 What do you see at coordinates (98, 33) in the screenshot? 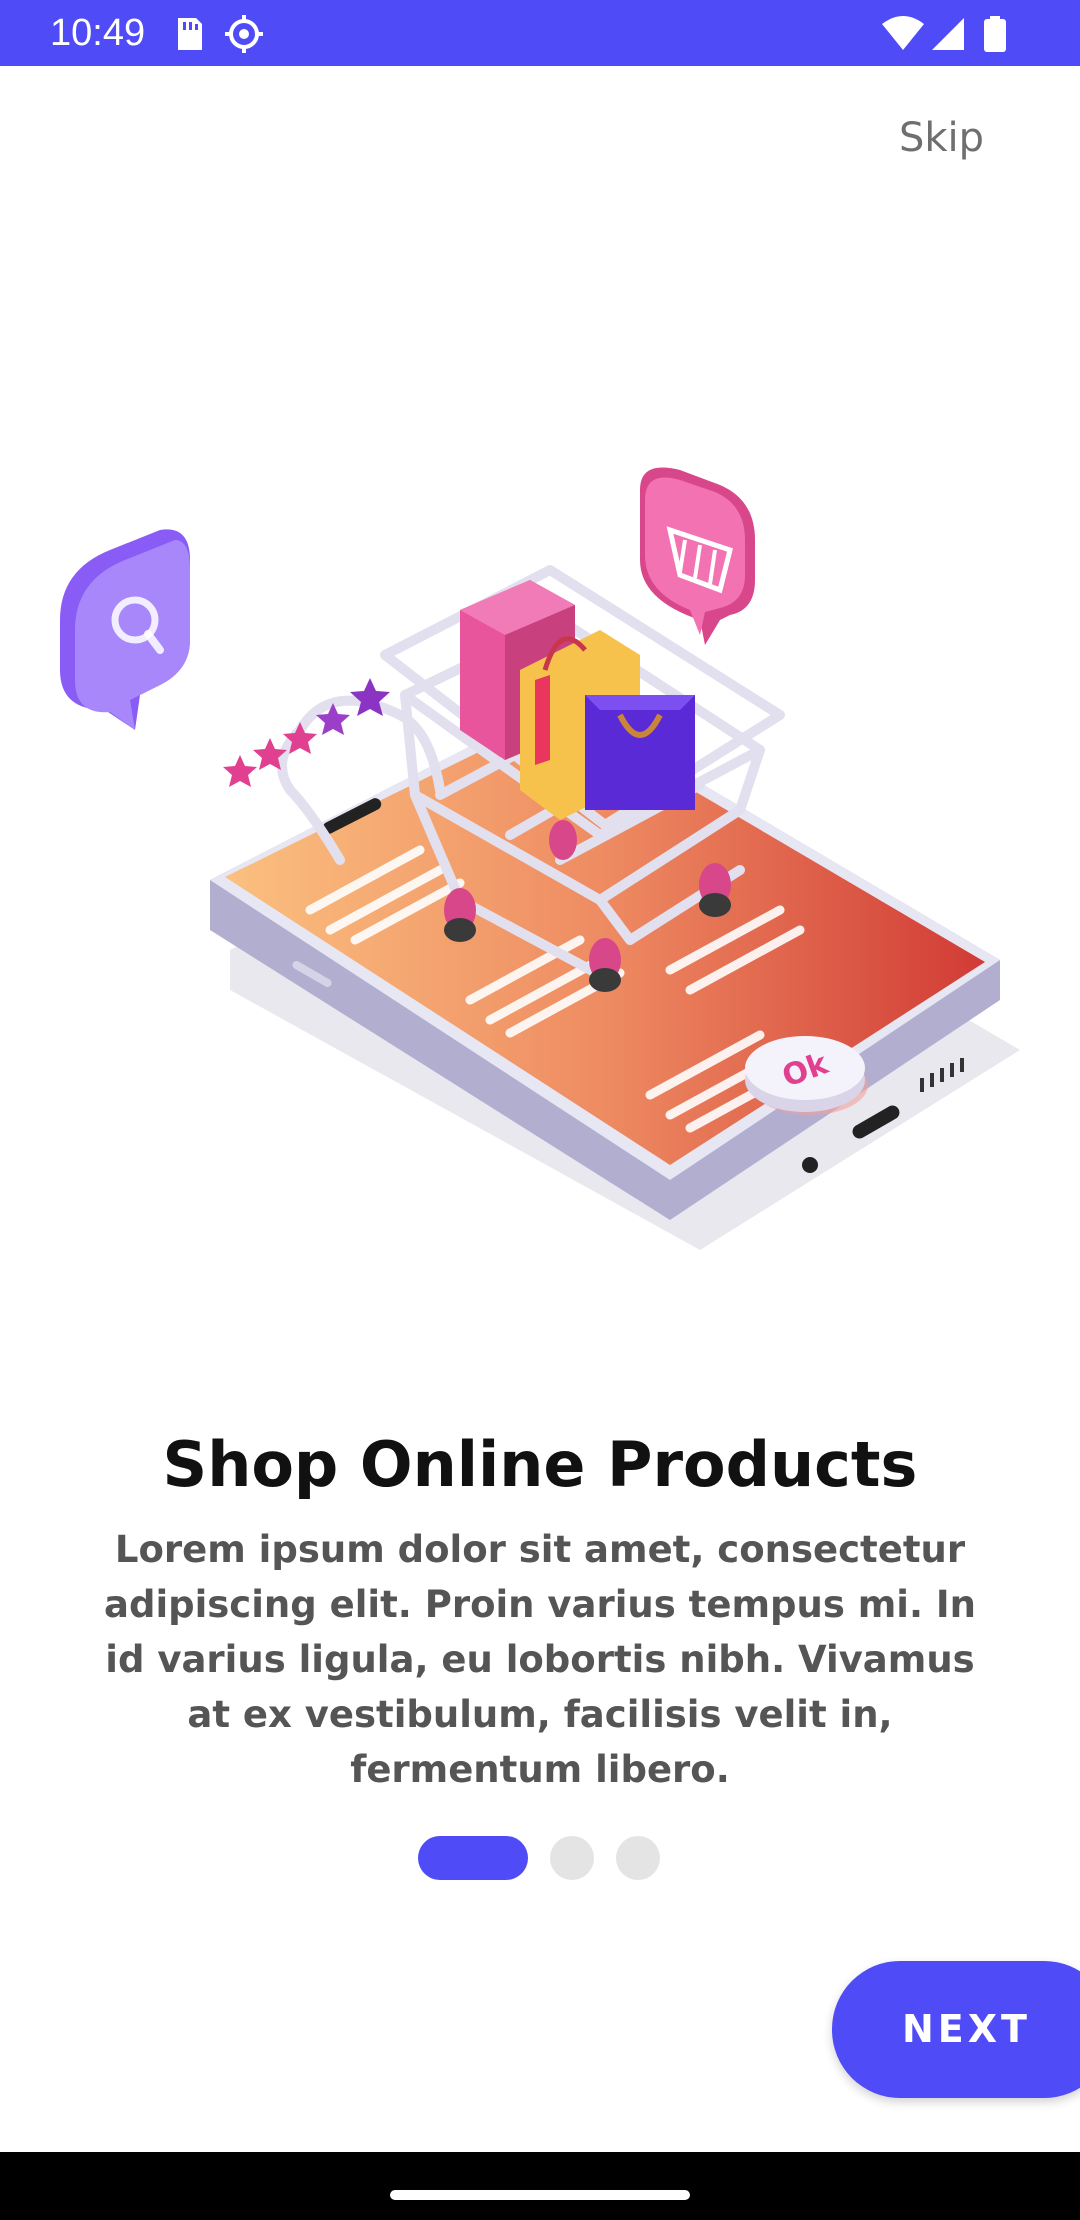
I see `status-time: 10:49` at bounding box center [98, 33].